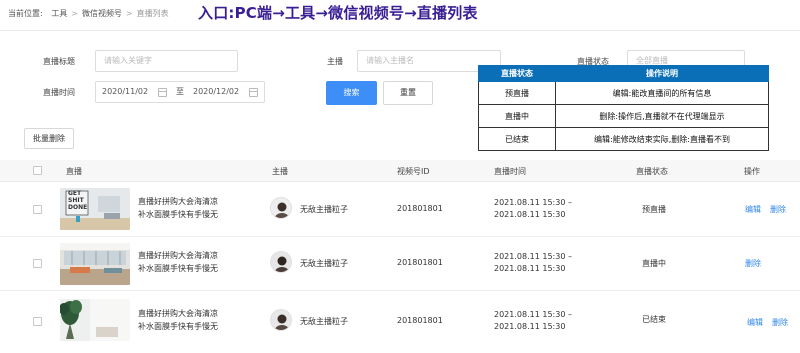 The width and height of the screenshot is (800, 353). I want to click on live-cover-image: GET SHIT DONE, so click(95, 209).